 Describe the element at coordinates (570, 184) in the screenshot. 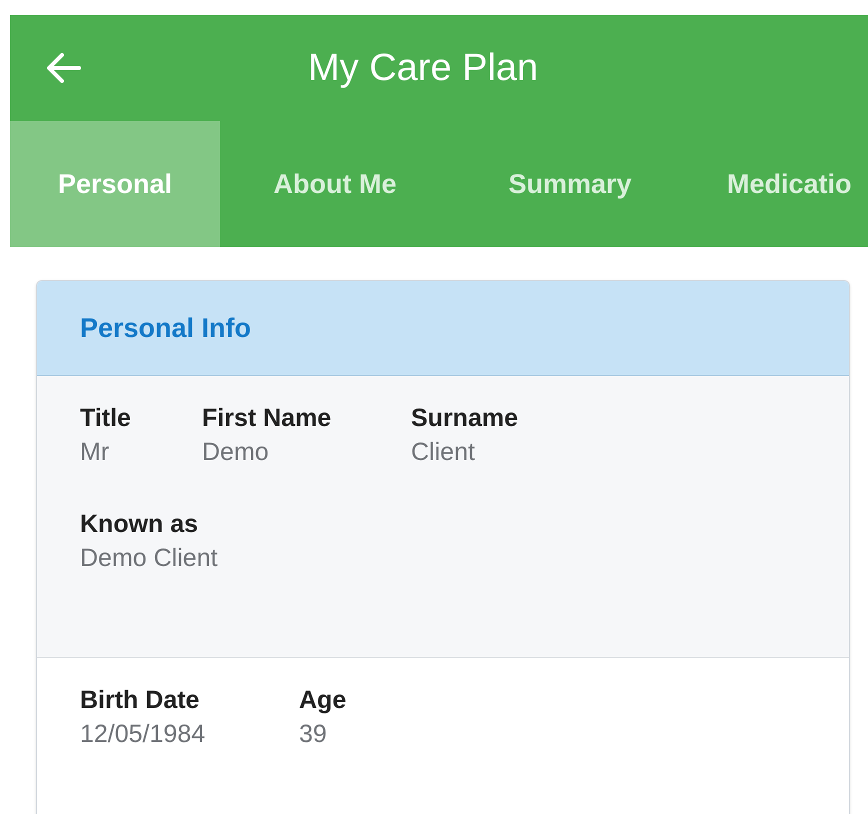

I see `tab: Summary` at that location.